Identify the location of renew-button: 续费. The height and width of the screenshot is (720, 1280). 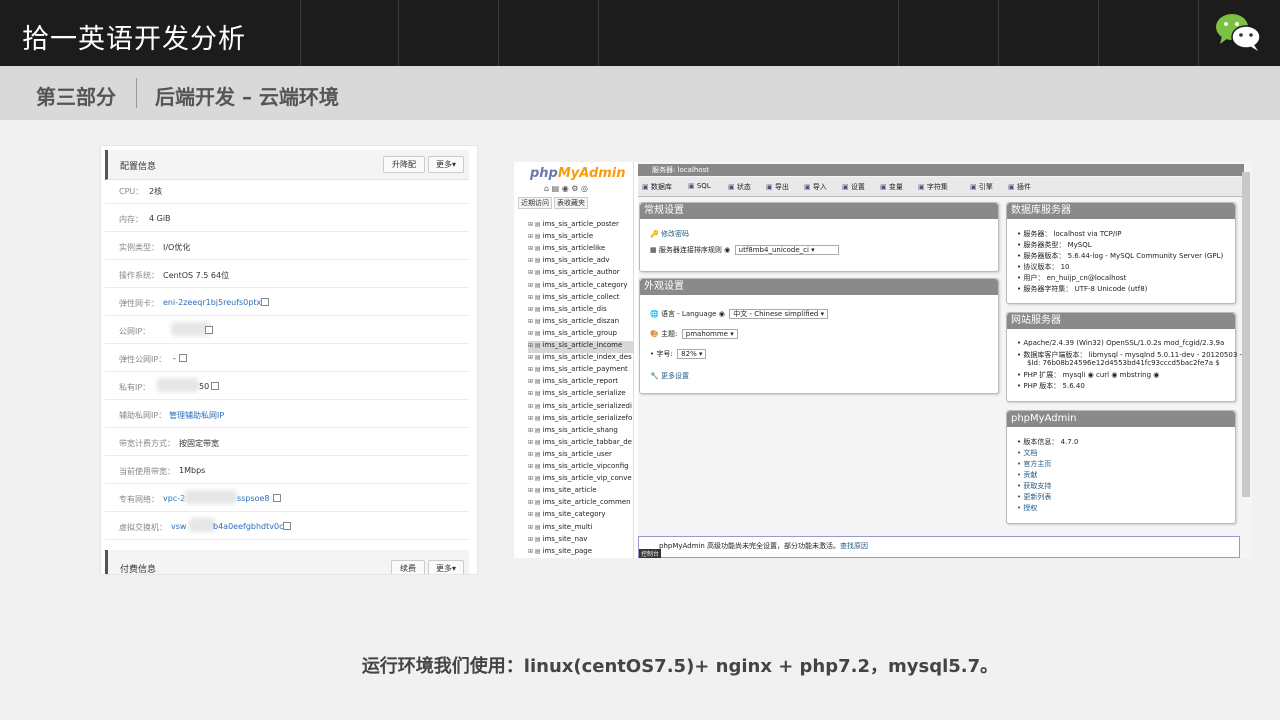
(408, 567).